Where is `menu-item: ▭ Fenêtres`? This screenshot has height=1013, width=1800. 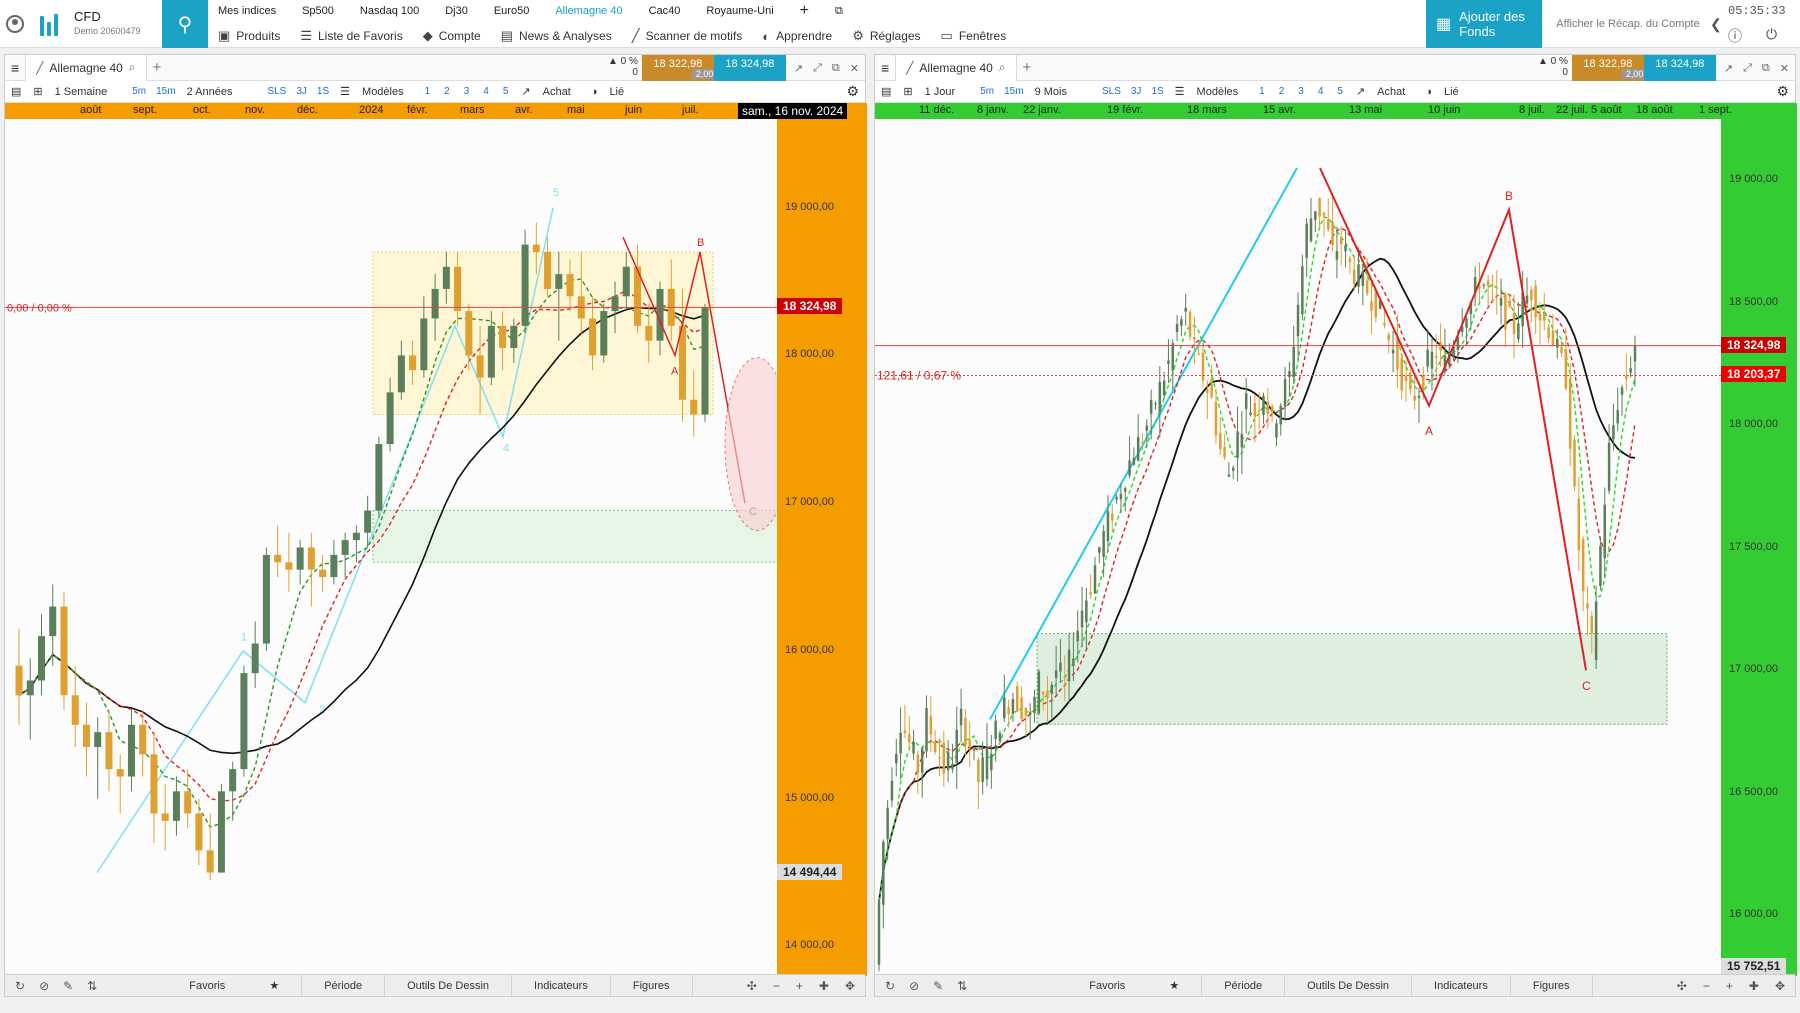 menu-item: ▭ Fenêtres is located at coordinates (974, 36).